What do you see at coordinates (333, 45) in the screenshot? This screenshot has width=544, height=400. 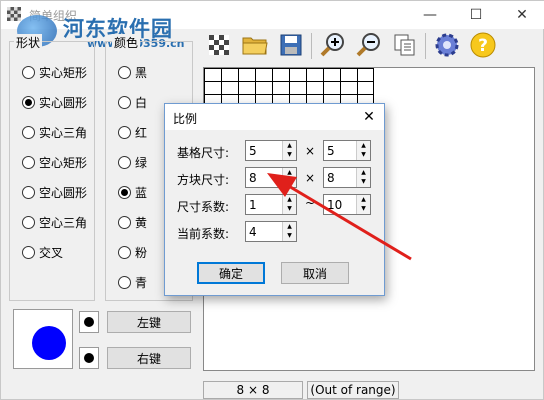 I see `zoom-in-icon` at bounding box center [333, 45].